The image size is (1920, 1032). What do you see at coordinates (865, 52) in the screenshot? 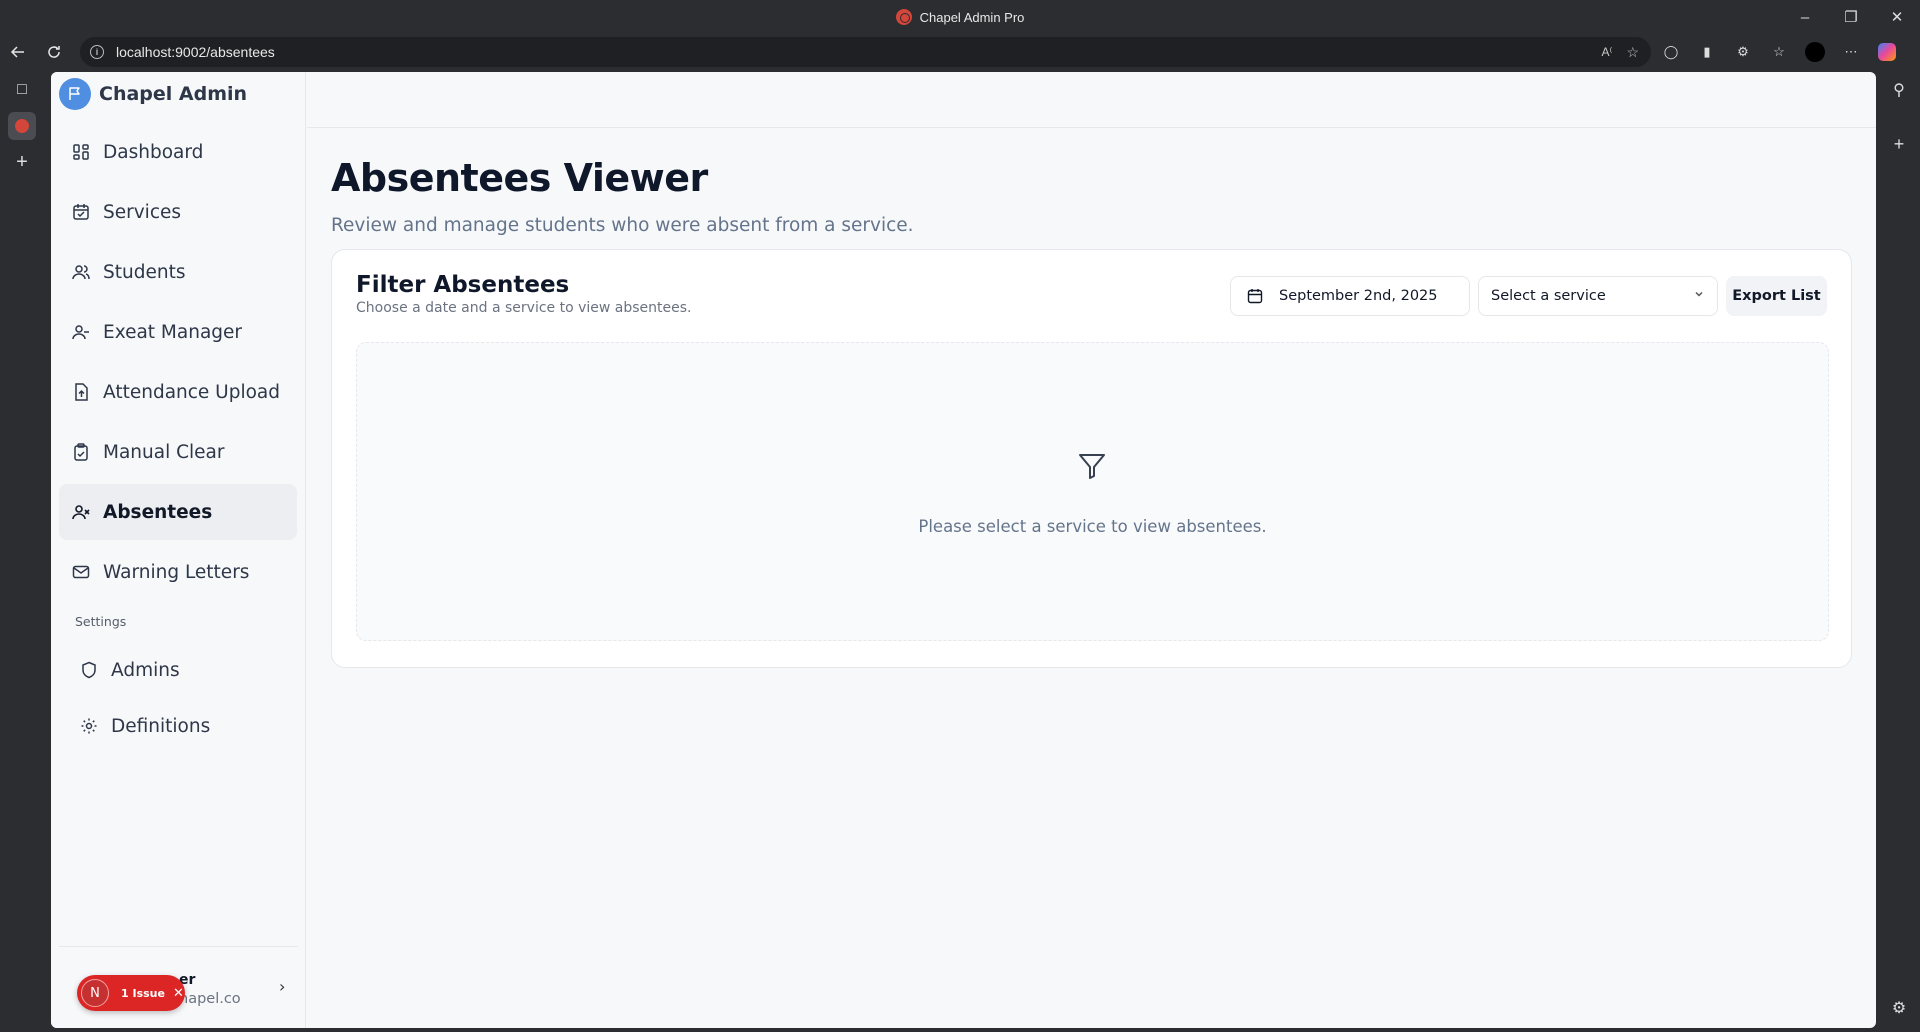
I see `address-bar: i localhost:9002/absentees A⁽ ☆` at bounding box center [865, 52].